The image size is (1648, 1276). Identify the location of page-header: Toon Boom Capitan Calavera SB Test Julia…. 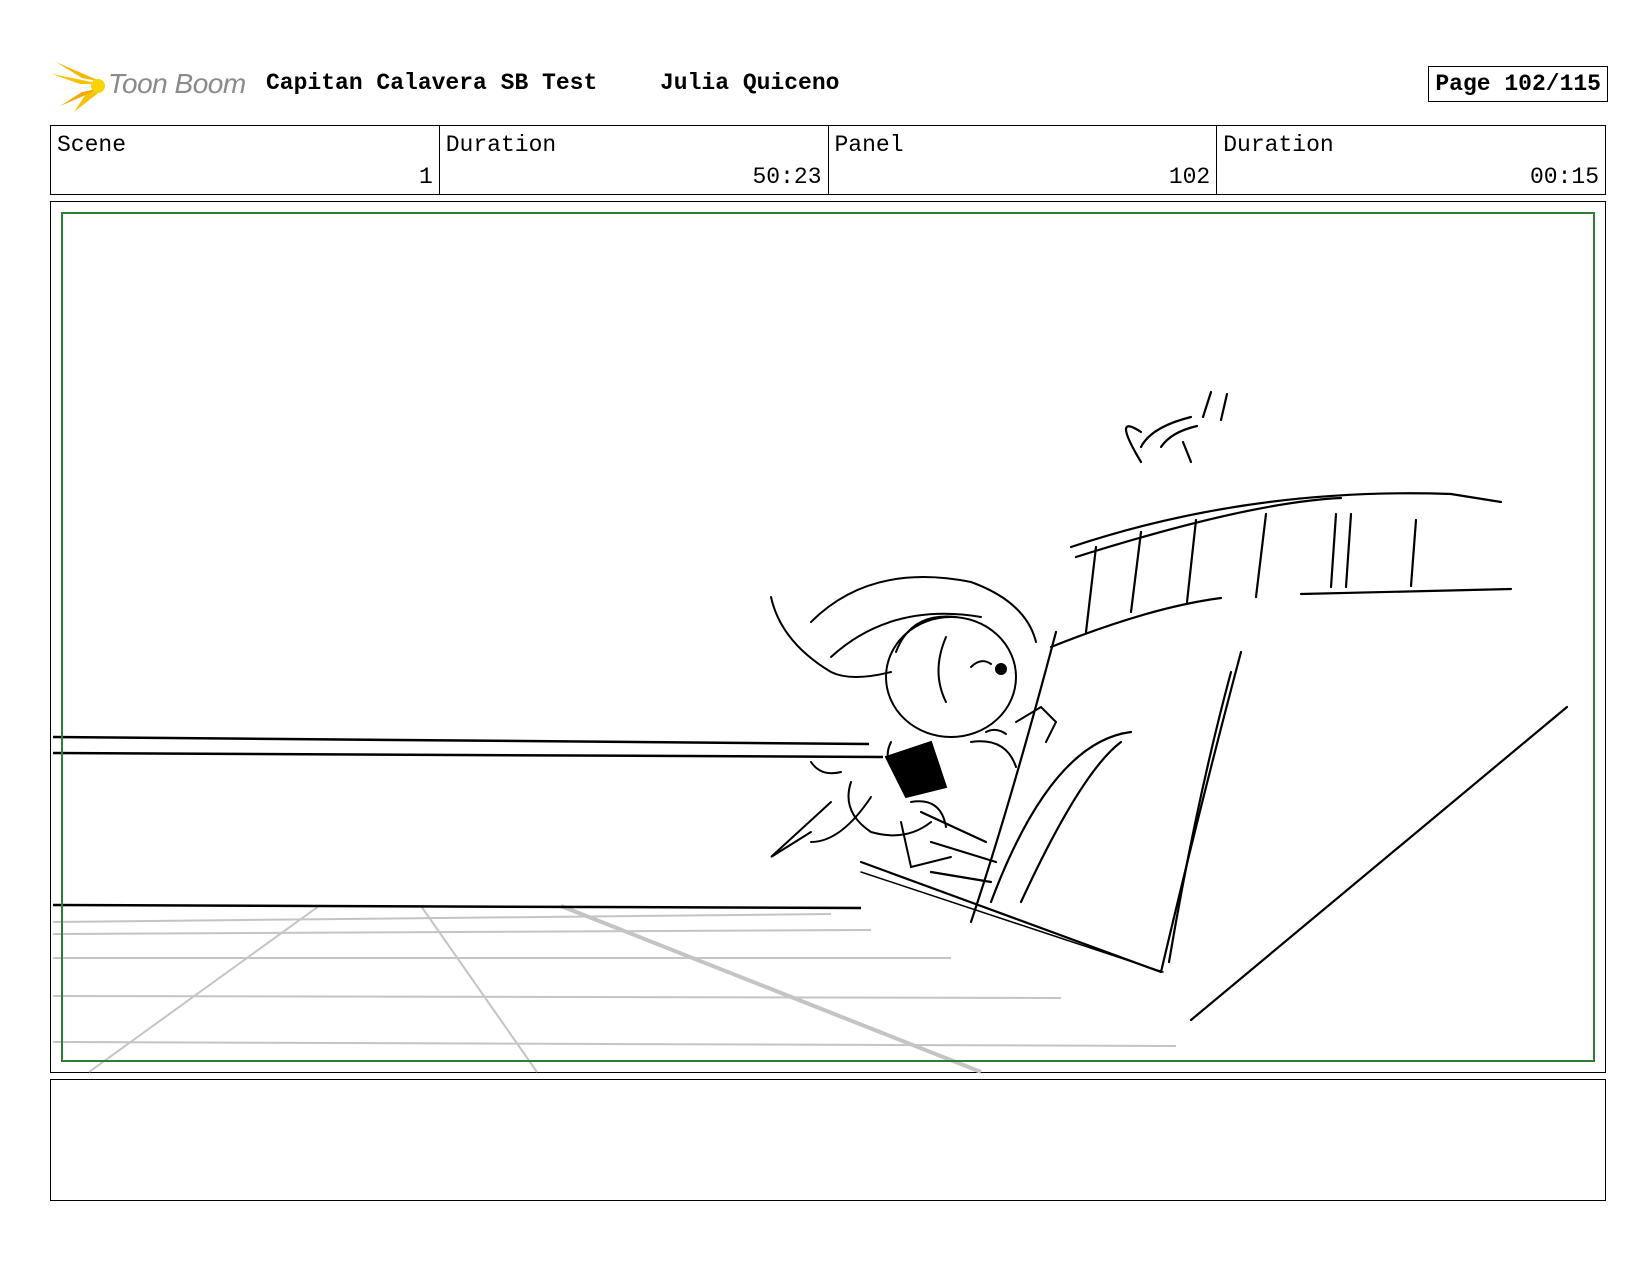
(830, 86).